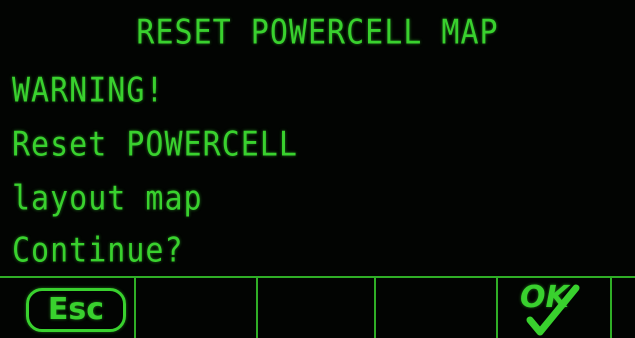 The image size is (635, 338). What do you see at coordinates (317, 33) in the screenshot?
I see `screen-title: RESET POWERCELL MAP` at bounding box center [317, 33].